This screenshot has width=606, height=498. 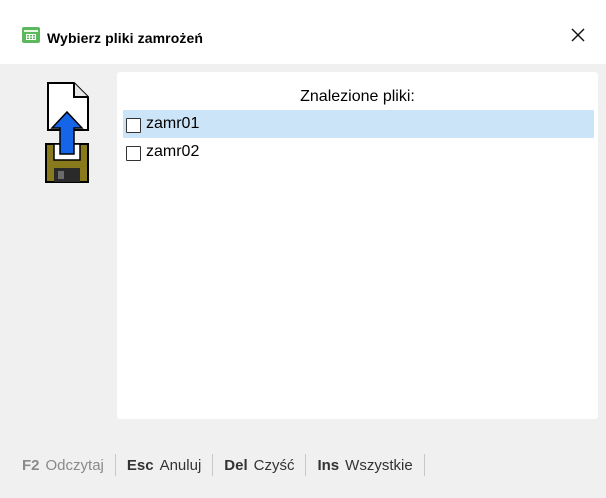 What do you see at coordinates (140, 465) in the screenshot?
I see `hotkey-key: Esc` at bounding box center [140, 465].